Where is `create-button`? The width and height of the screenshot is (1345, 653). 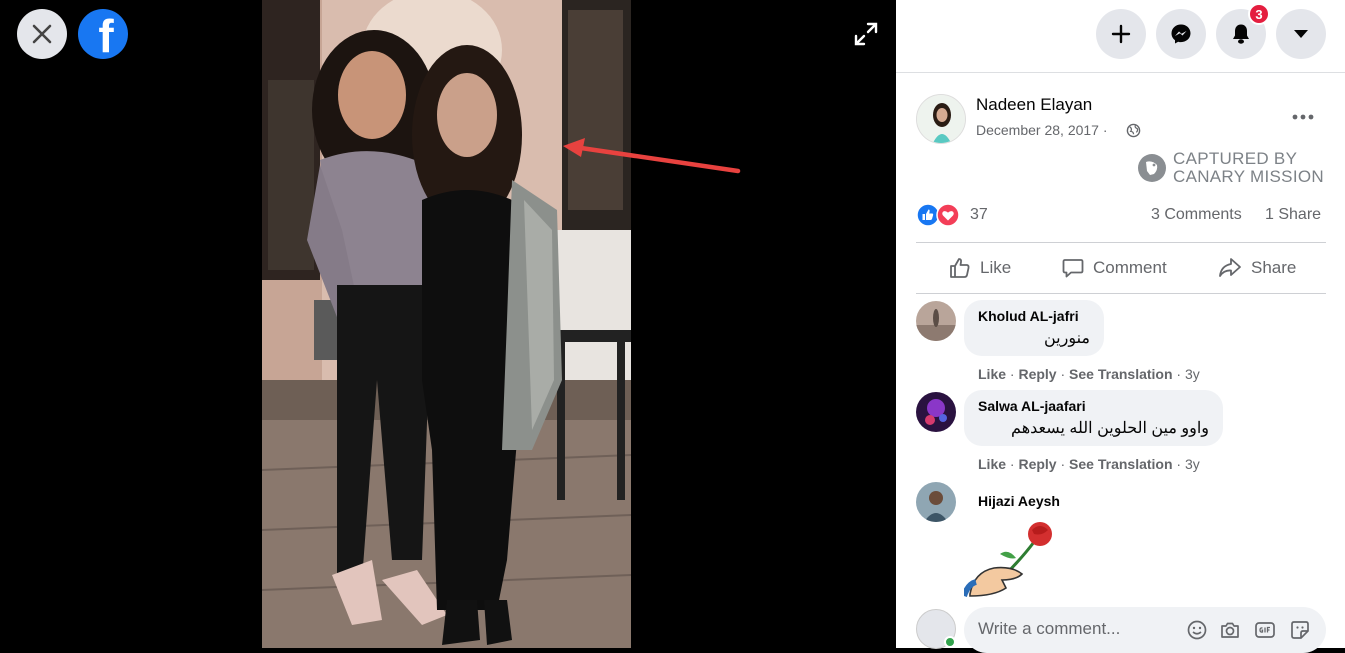 create-button is located at coordinates (1121, 34).